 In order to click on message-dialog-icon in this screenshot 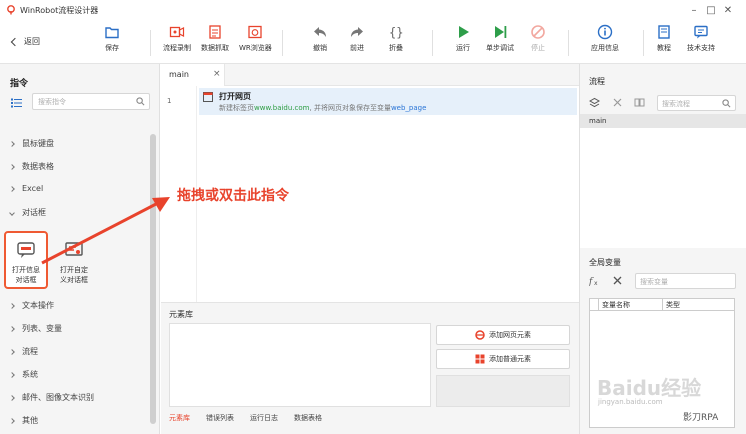, I will do `click(26, 250)`.